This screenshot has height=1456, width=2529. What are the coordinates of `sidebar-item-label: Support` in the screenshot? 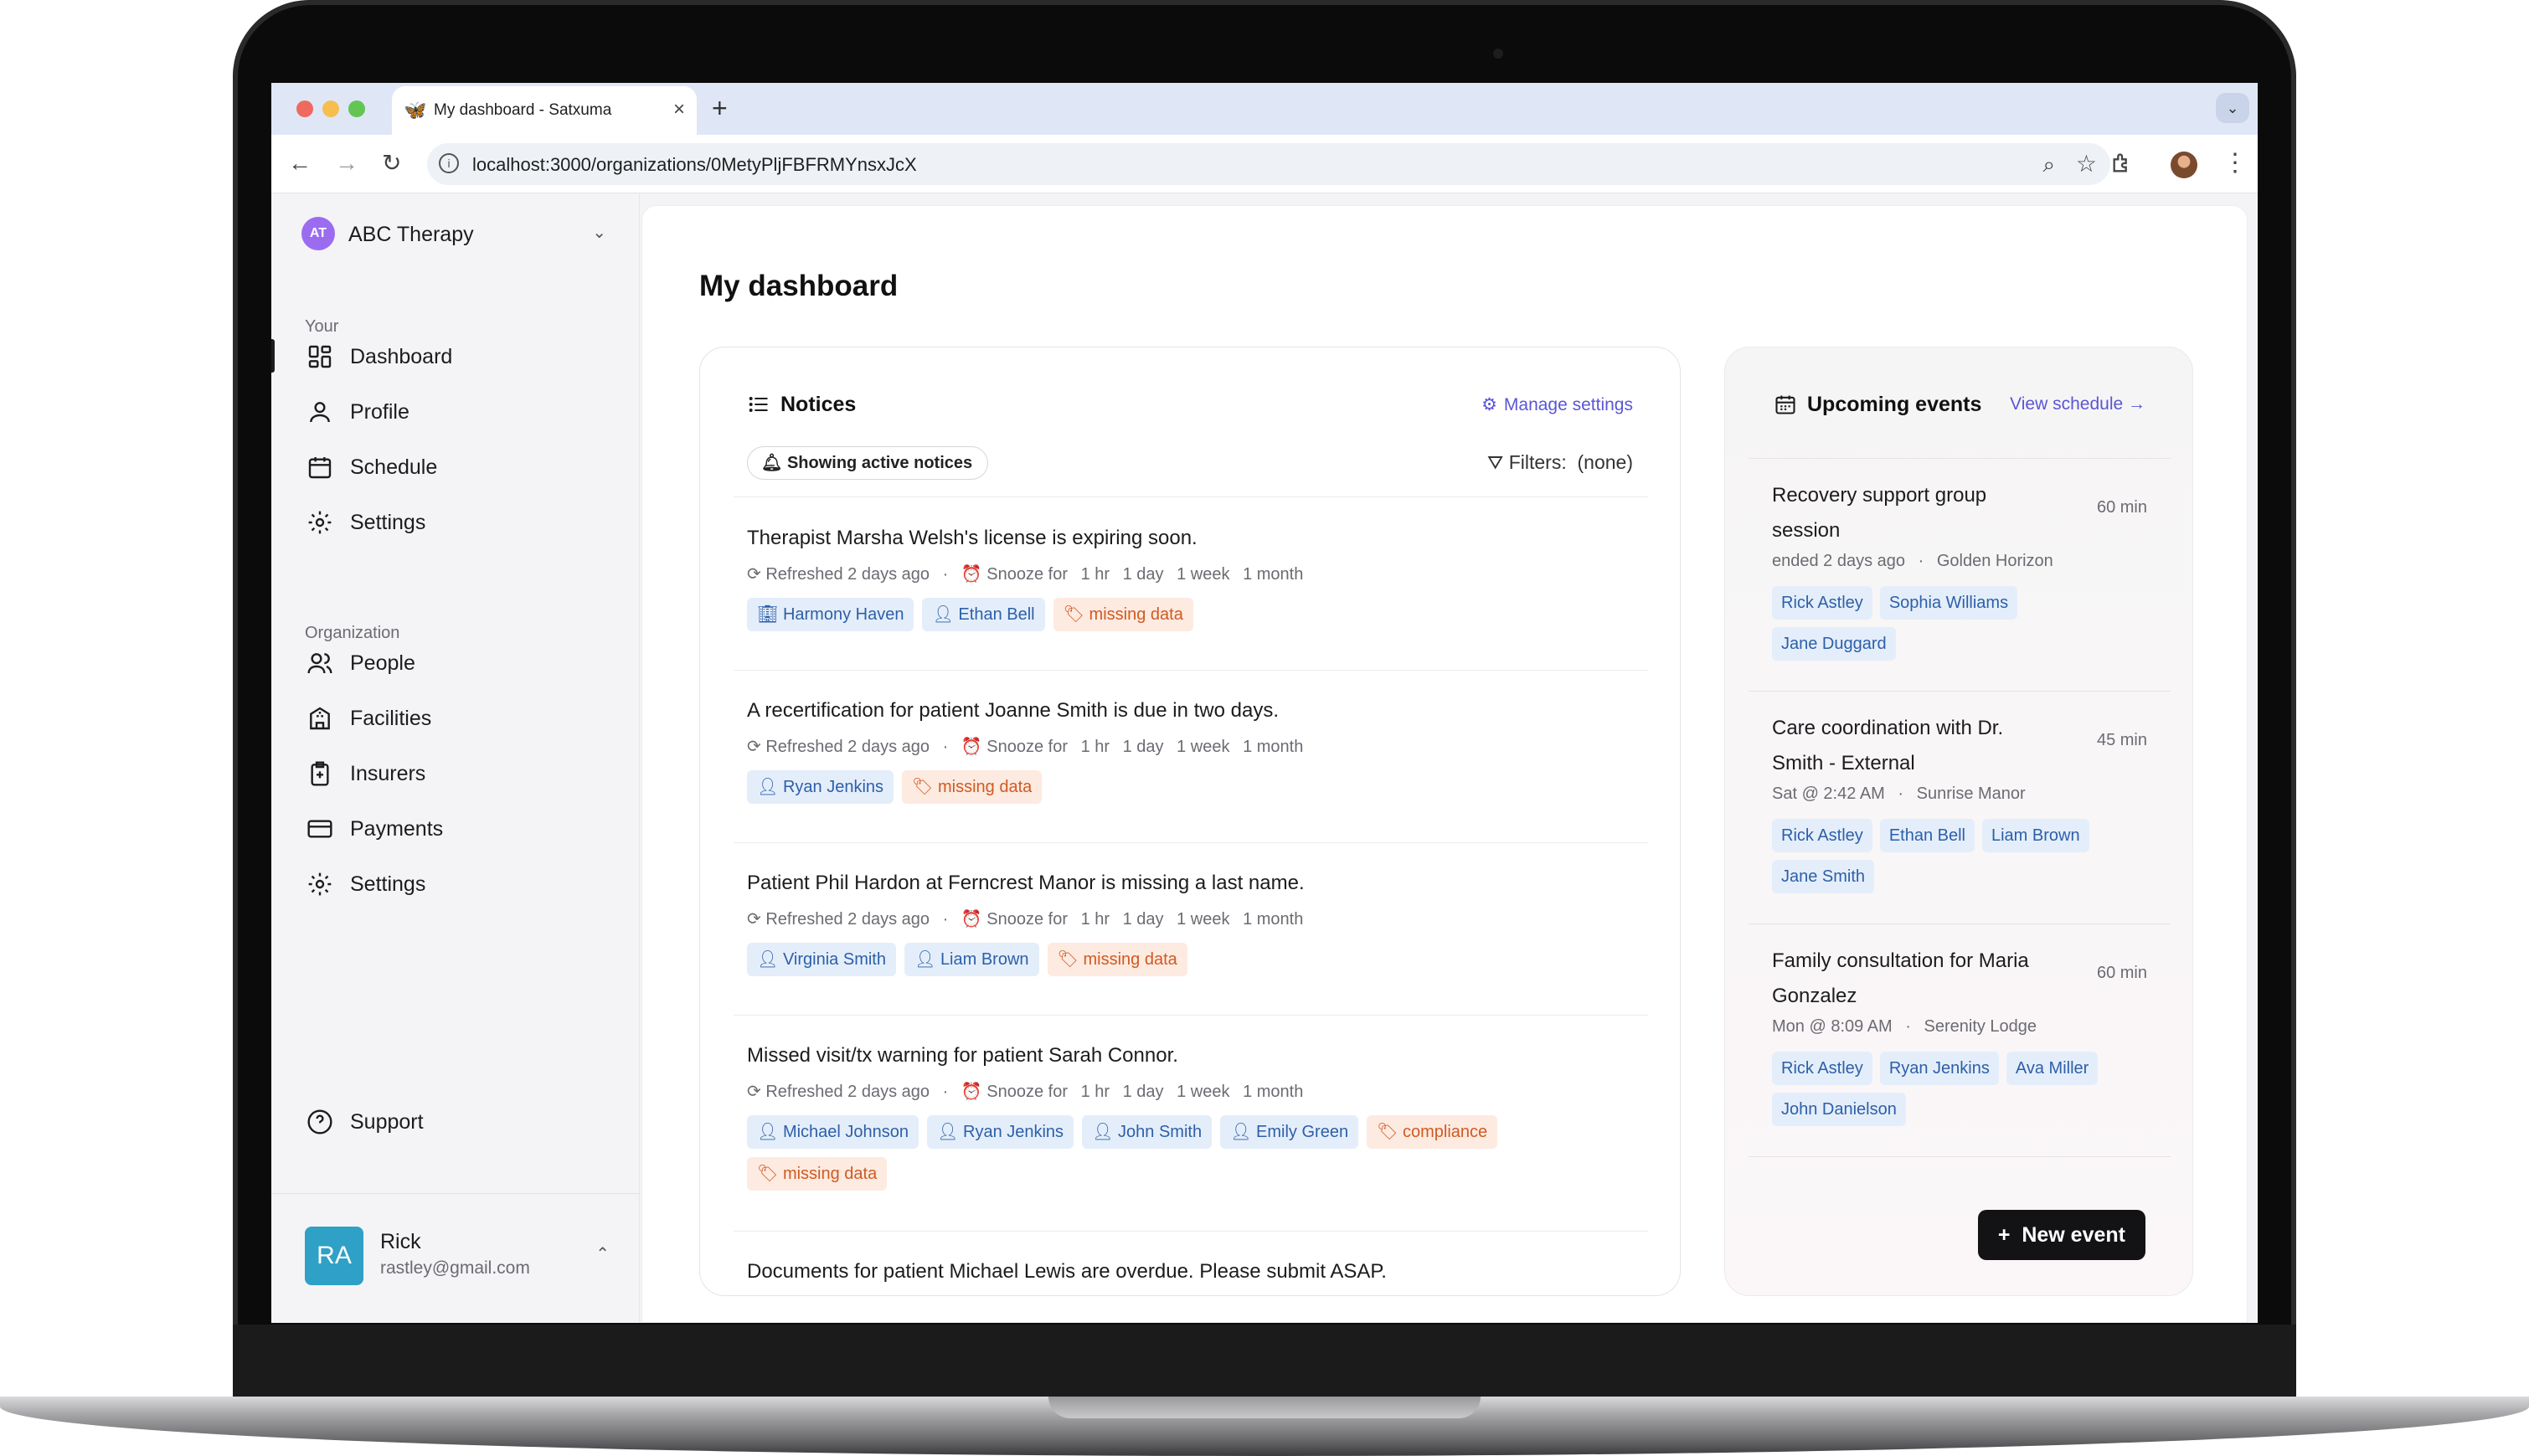 It's located at (387, 1122).